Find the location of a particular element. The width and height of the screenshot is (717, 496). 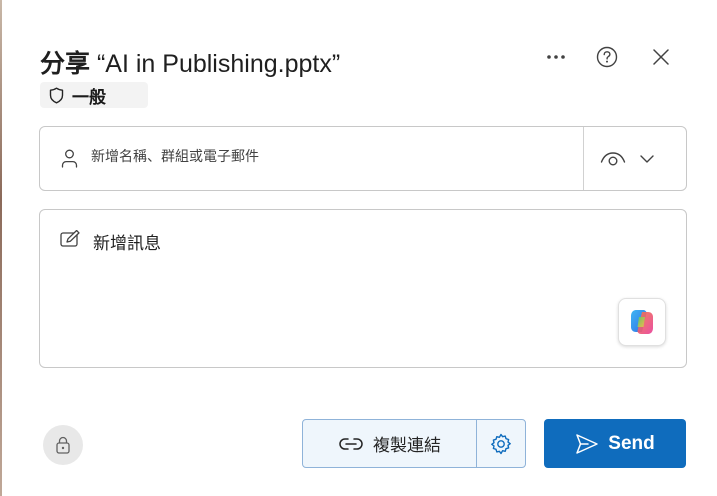

copy-link-group: 複製連結 is located at coordinates (414, 443).